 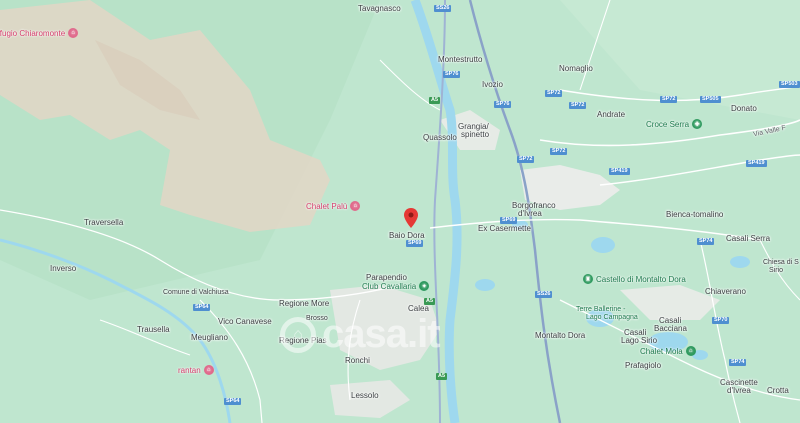 I want to click on road-shield: SP503, so click(x=789, y=84).